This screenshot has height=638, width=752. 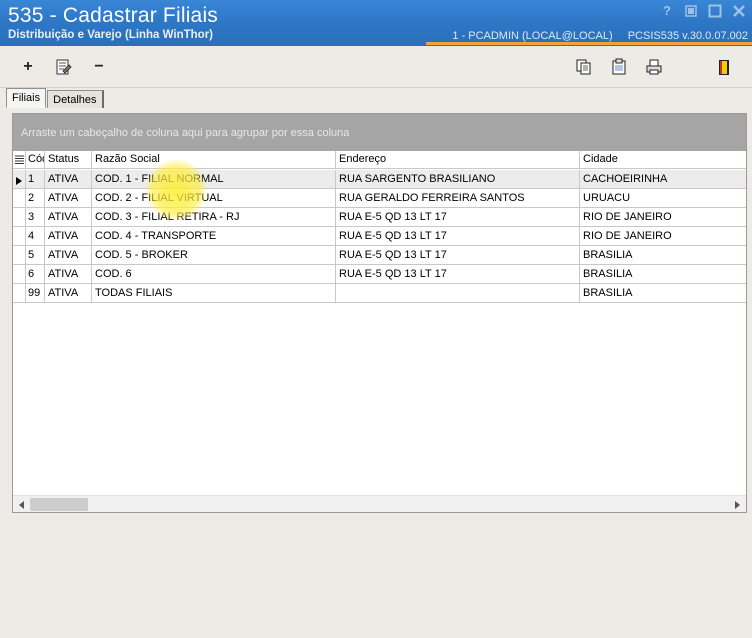 I want to click on cell-endereco: RUA GERALDO FERREIRA SANTOS, so click(x=458, y=198).